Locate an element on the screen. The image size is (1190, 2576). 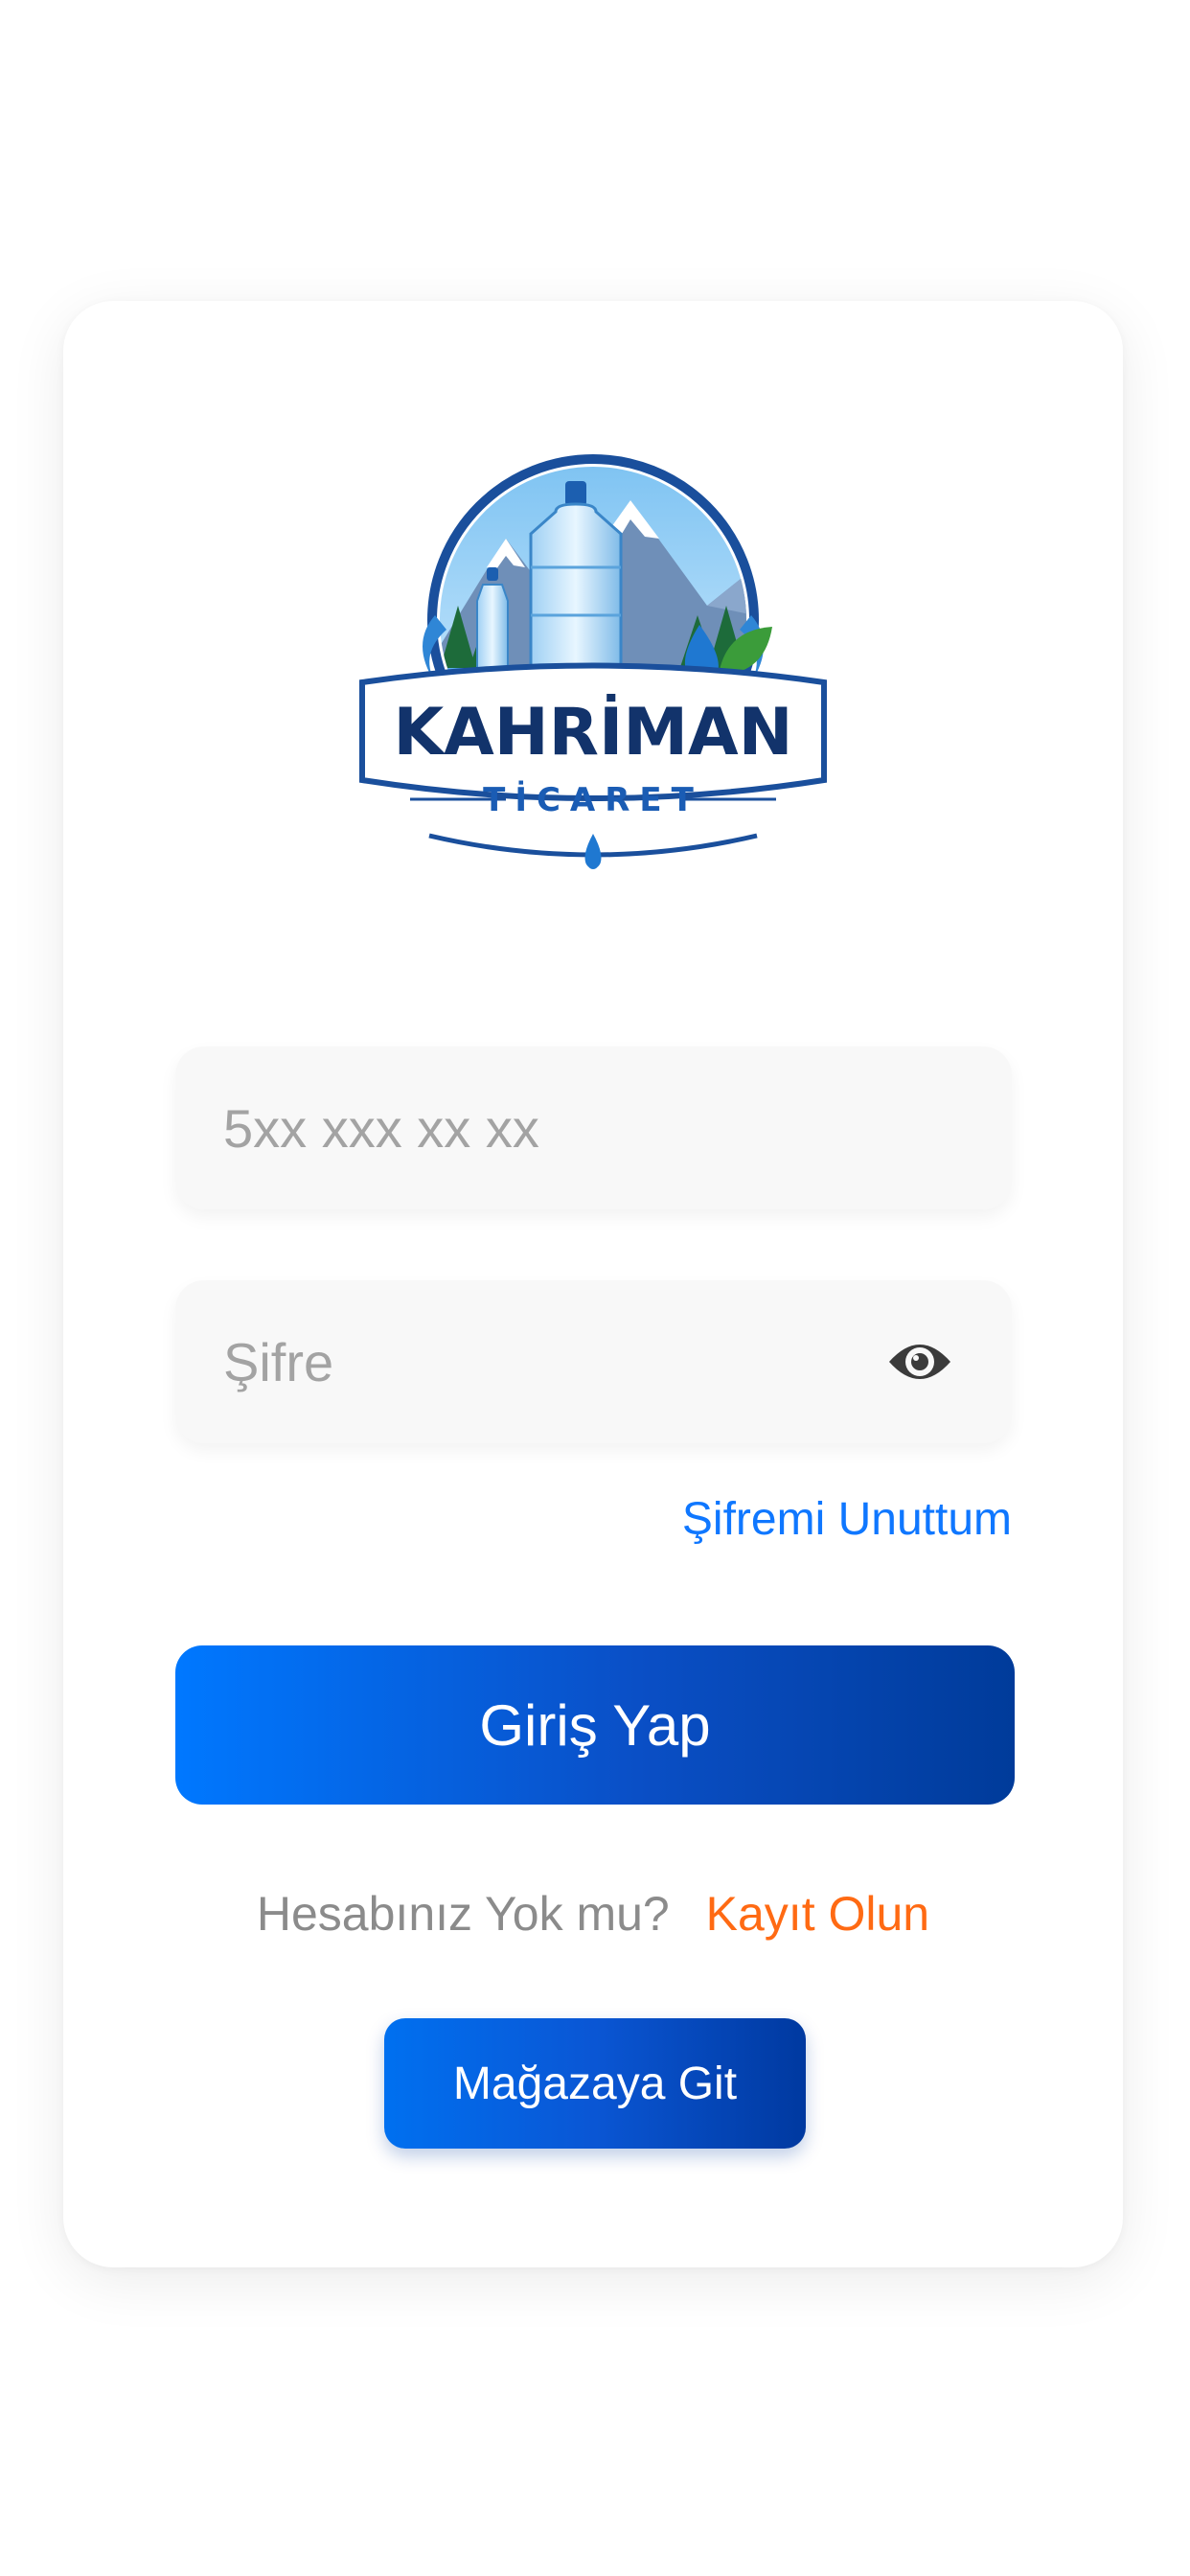
phone-input is located at coordinates (549, 1127).